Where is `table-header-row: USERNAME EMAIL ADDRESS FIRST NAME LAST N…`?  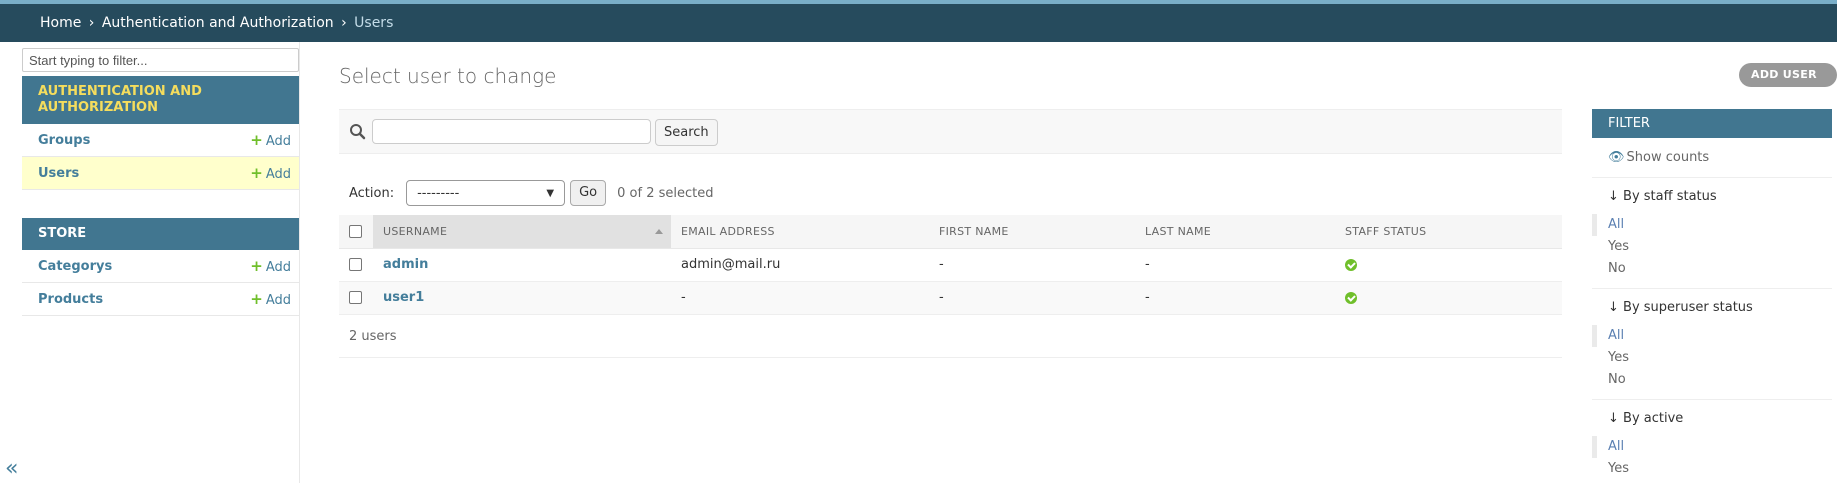
table-header-row: USERNAME EMAIL ADDRESS FIRST NAME LAST N… is located at coordinates (950, 232).